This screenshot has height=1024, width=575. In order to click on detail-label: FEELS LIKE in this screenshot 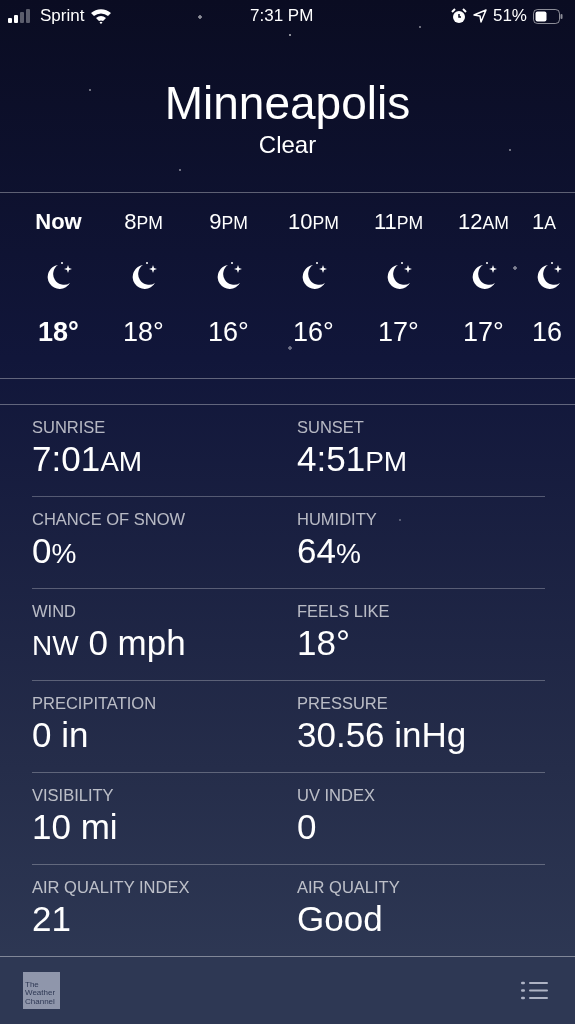, I will do `click(343, 611)`.